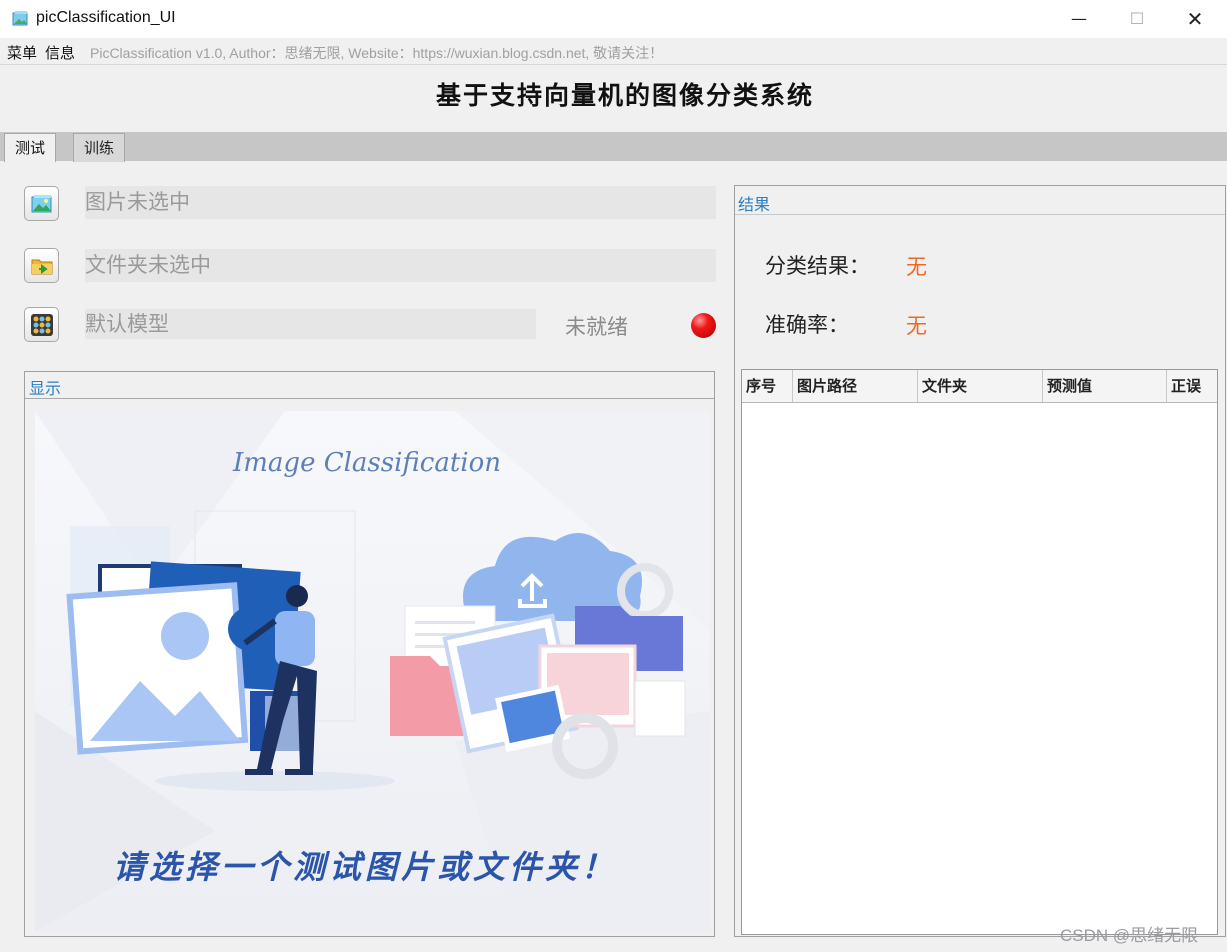  Describe the element at coordinates (624, 95) in the screenshot. I see `page-title: 基于支持向量机的图像分类系统` at that location.